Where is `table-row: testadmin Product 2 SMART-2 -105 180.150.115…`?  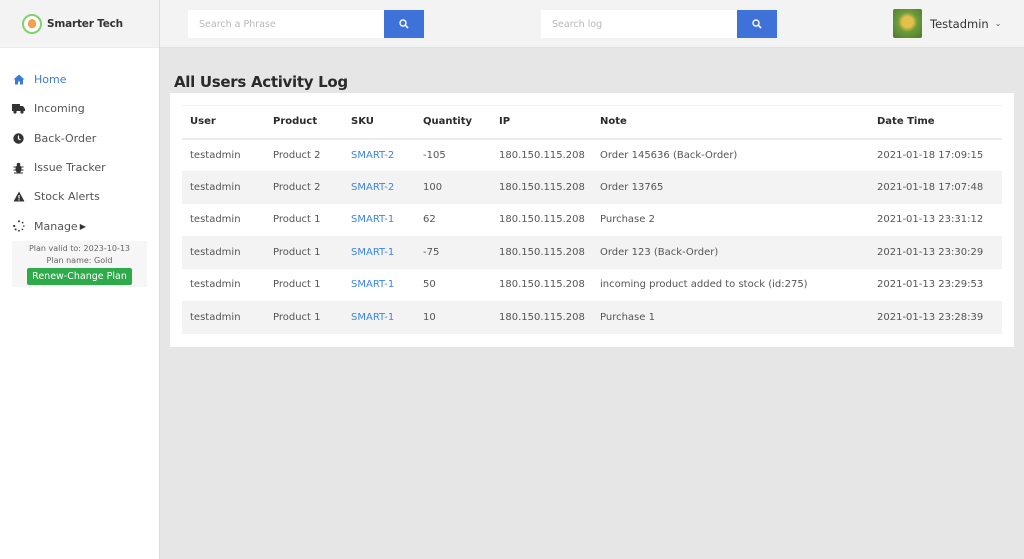 table-row: testadmin Product 2 SMART-2 -105 180.150.115… is located at coordinates (592, 155).